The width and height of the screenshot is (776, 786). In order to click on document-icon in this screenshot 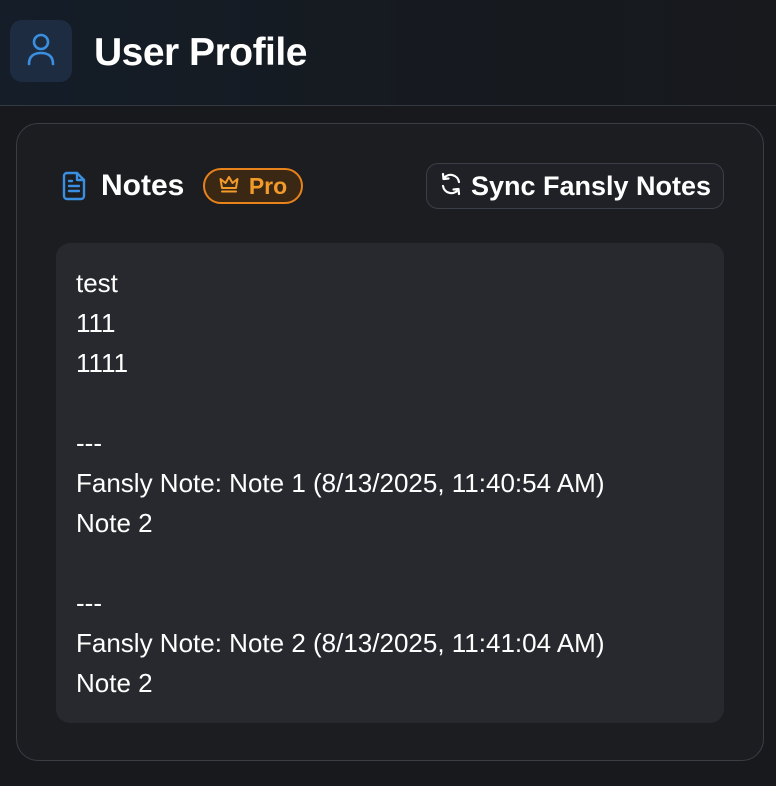, I will do `click(74, 186)`.